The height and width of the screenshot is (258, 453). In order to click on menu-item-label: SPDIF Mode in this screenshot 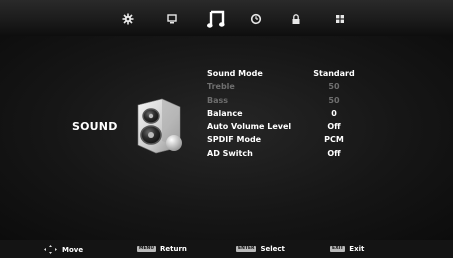, I will do `click(234, 140)`.